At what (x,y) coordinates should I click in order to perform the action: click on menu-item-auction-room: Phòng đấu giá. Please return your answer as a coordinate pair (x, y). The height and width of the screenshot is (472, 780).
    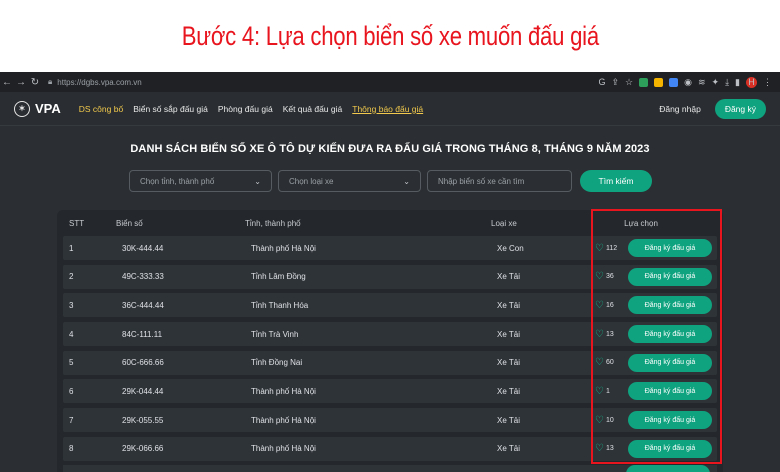
    Looking at the image, I should click on (245, 109).